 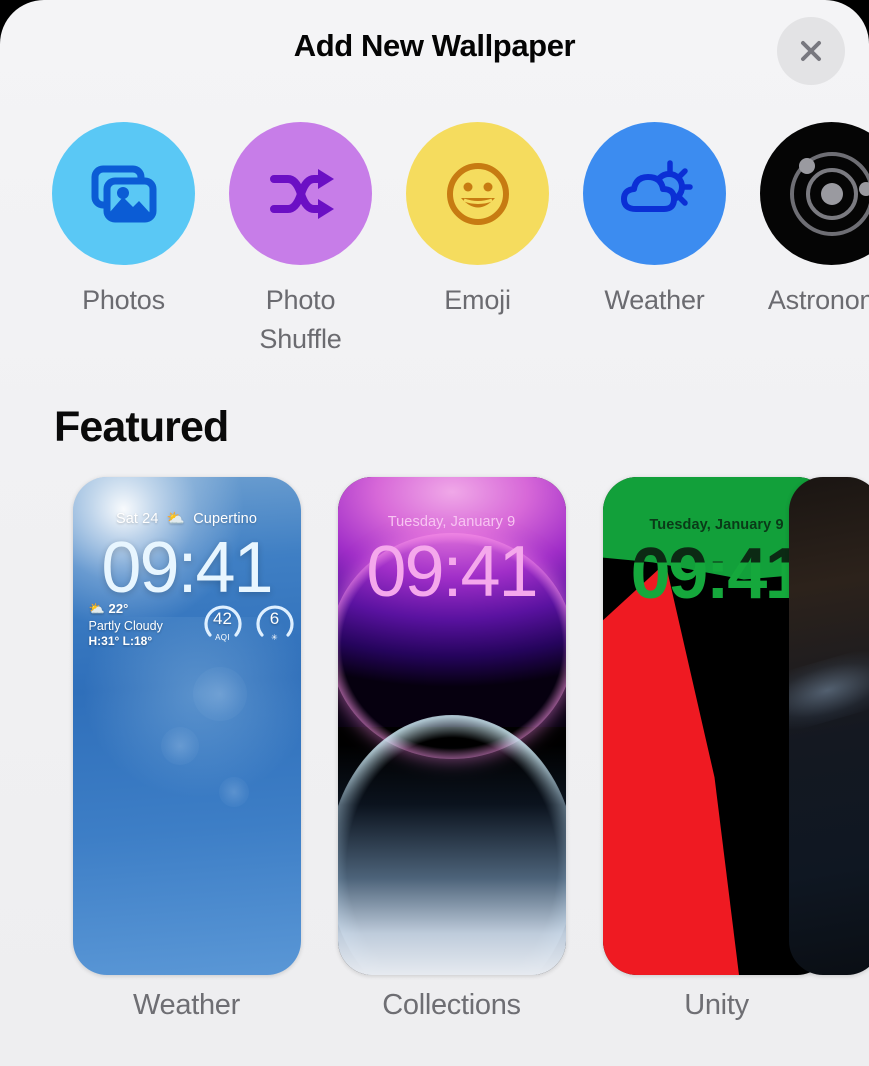 What do you see at coordinates (451, 1005) in the screenshot?
I see `card-label: Collections` at bounding box center [451, 1005].